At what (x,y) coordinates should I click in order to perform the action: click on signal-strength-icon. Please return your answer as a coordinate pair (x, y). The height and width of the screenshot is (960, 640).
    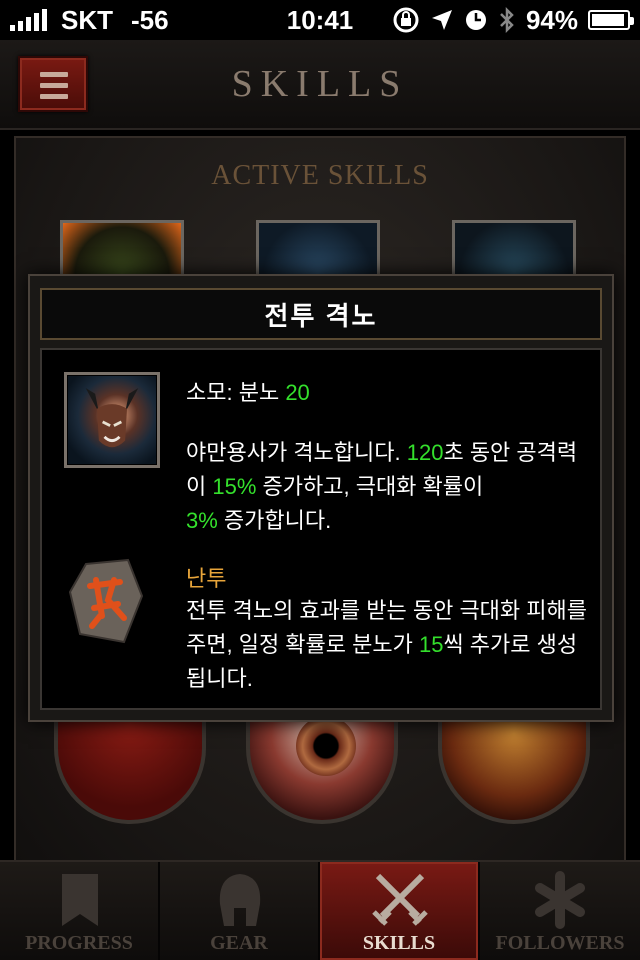
    Looking at the image, I should click on (28, 20).